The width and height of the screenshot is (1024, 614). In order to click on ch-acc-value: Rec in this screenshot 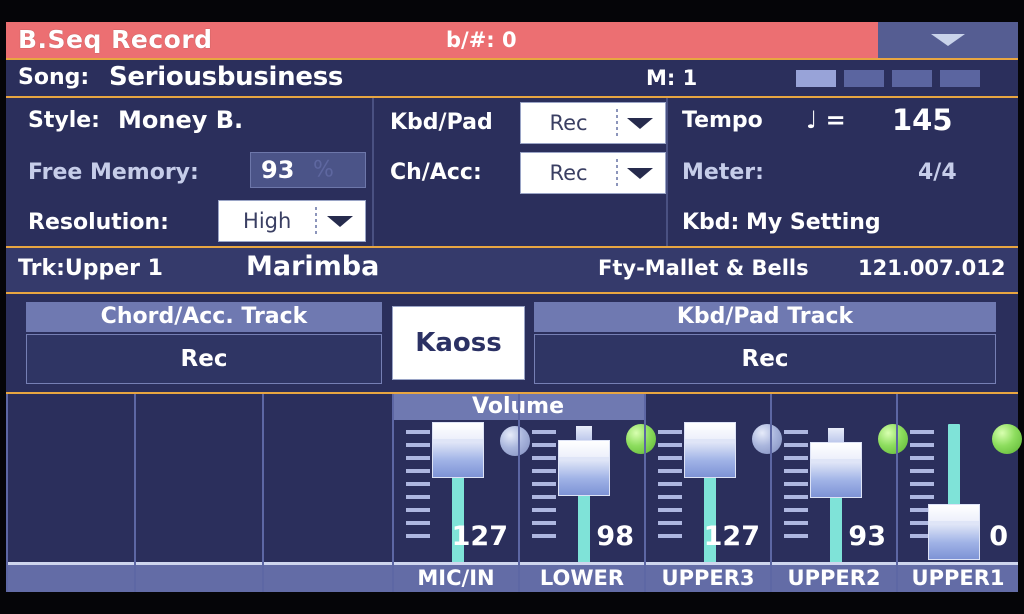, I will do `click(568, 173)`.